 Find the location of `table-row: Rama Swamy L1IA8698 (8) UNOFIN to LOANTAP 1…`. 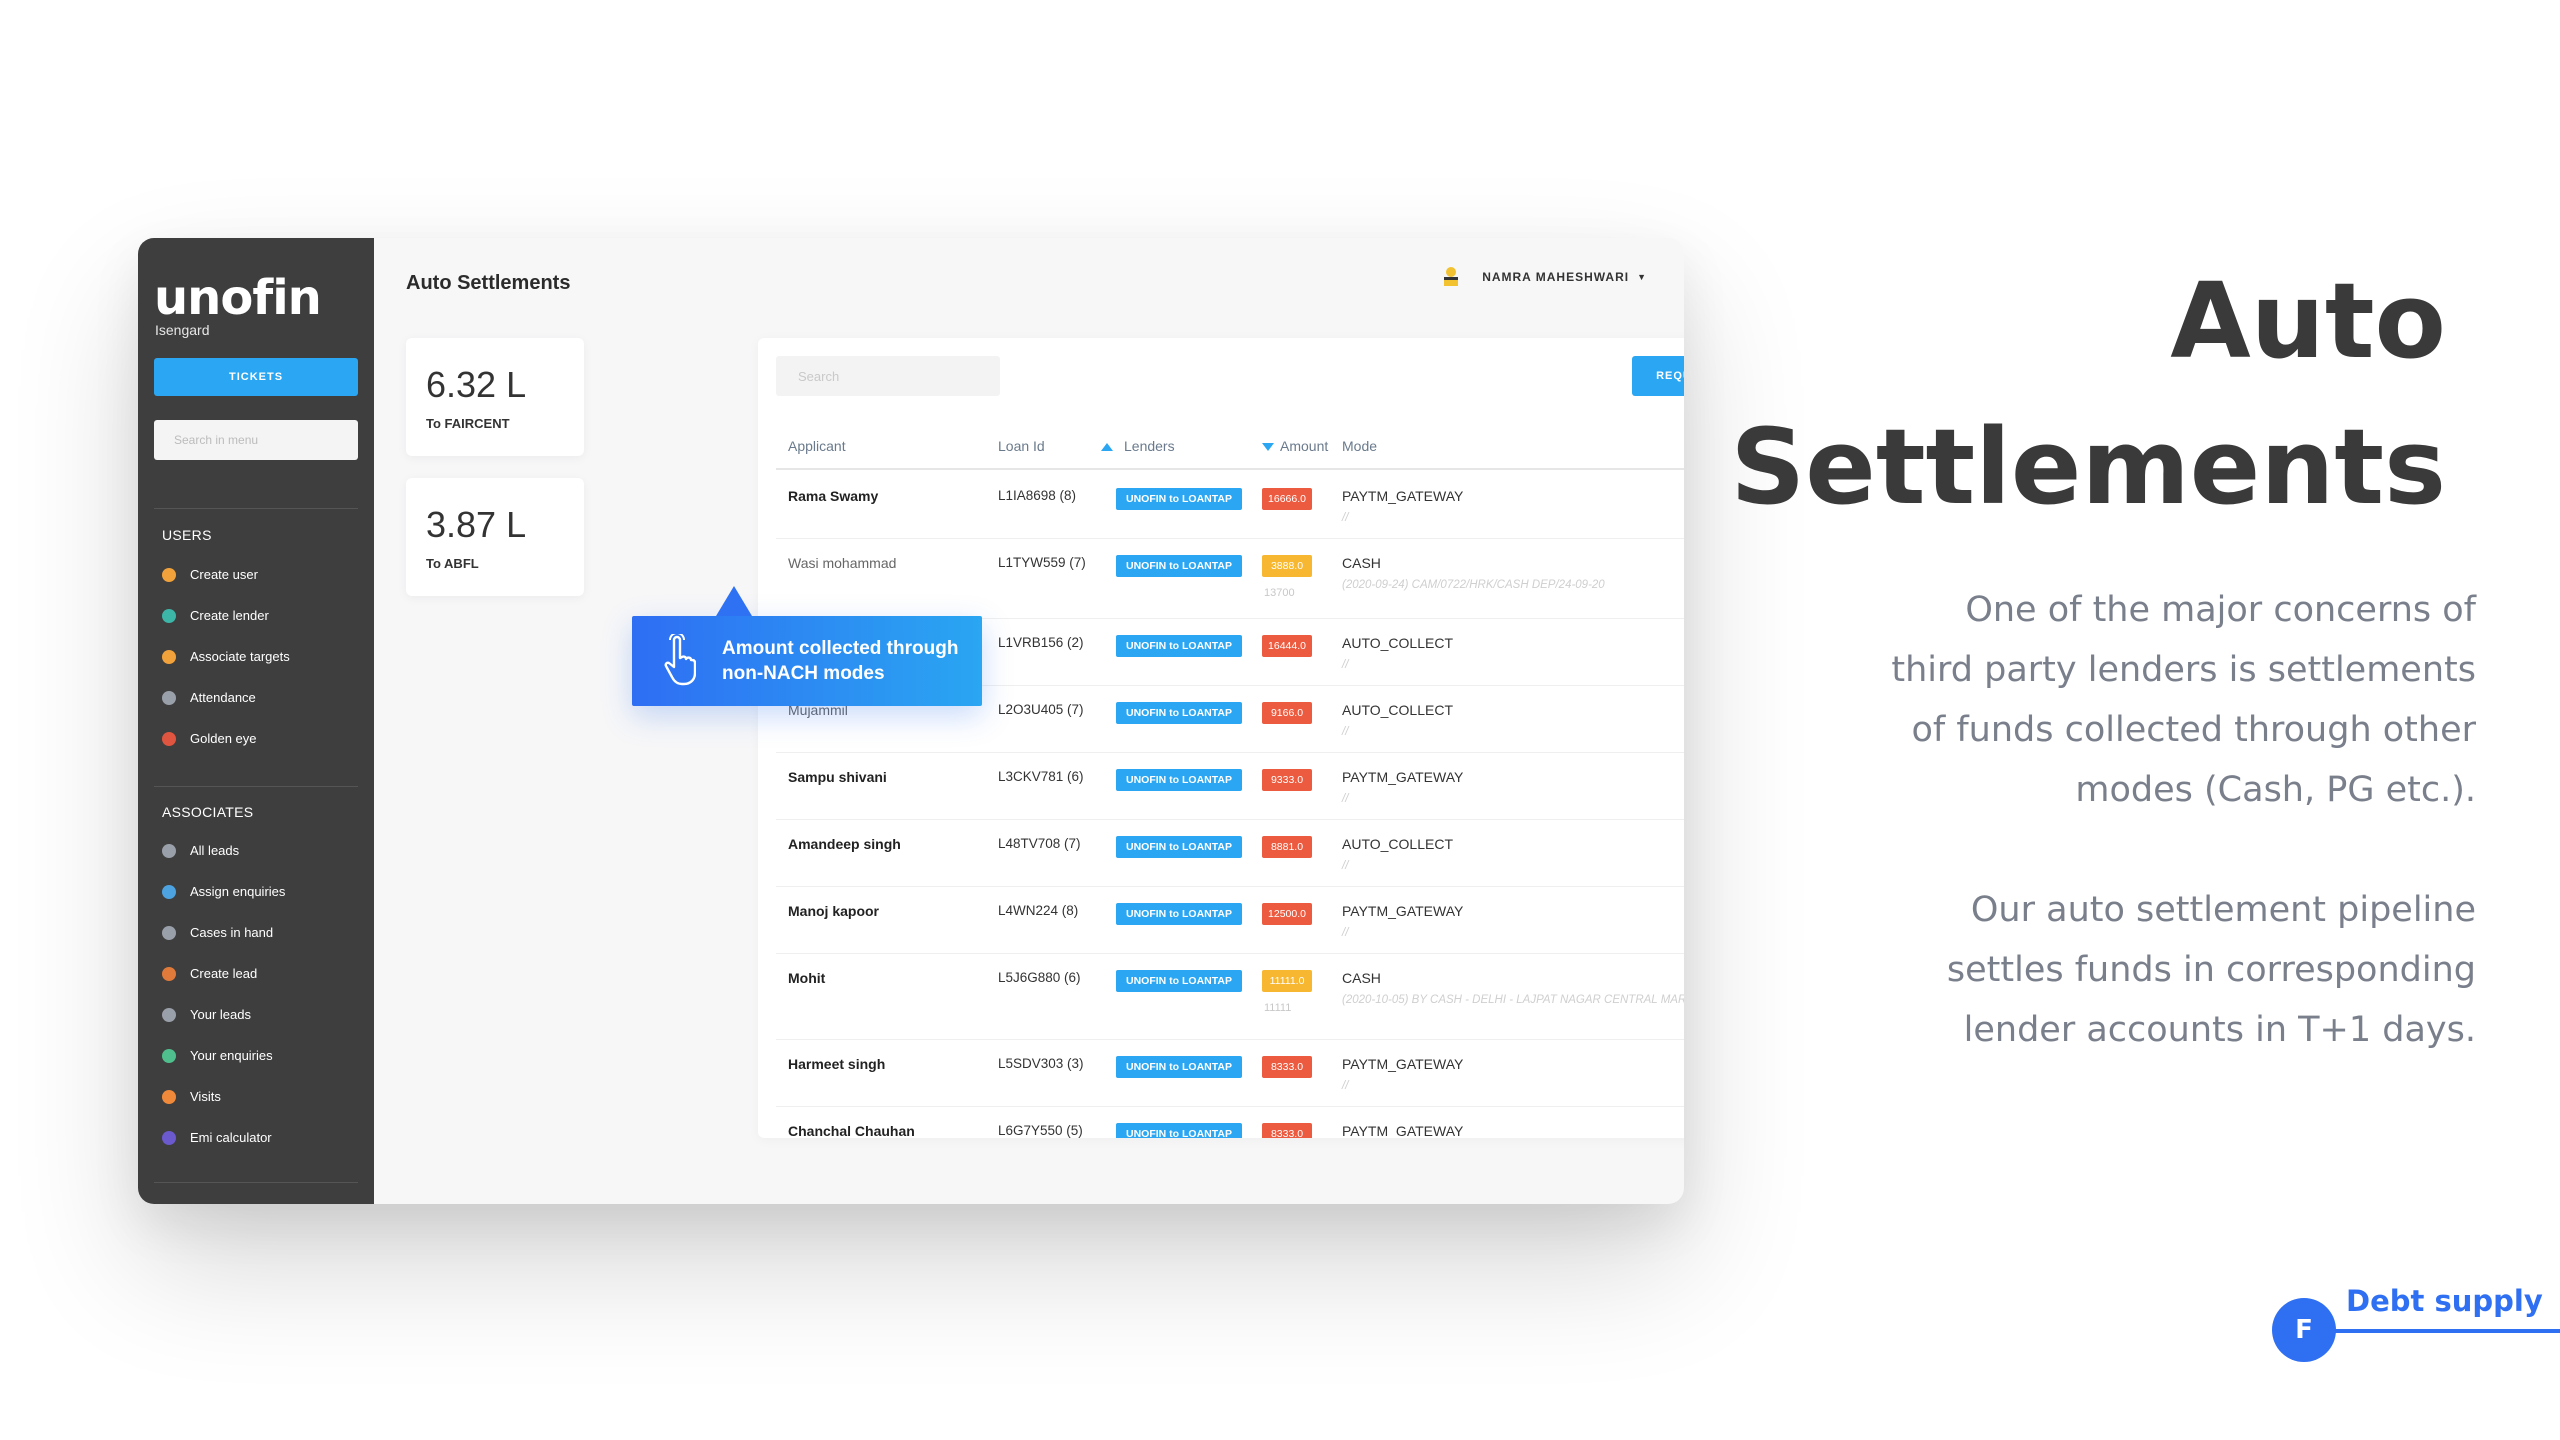

table-row: Rama Swamy L1IA8698 (8) UNOFIN to LOANTAP 1… is located at coordinates (1230, 505).